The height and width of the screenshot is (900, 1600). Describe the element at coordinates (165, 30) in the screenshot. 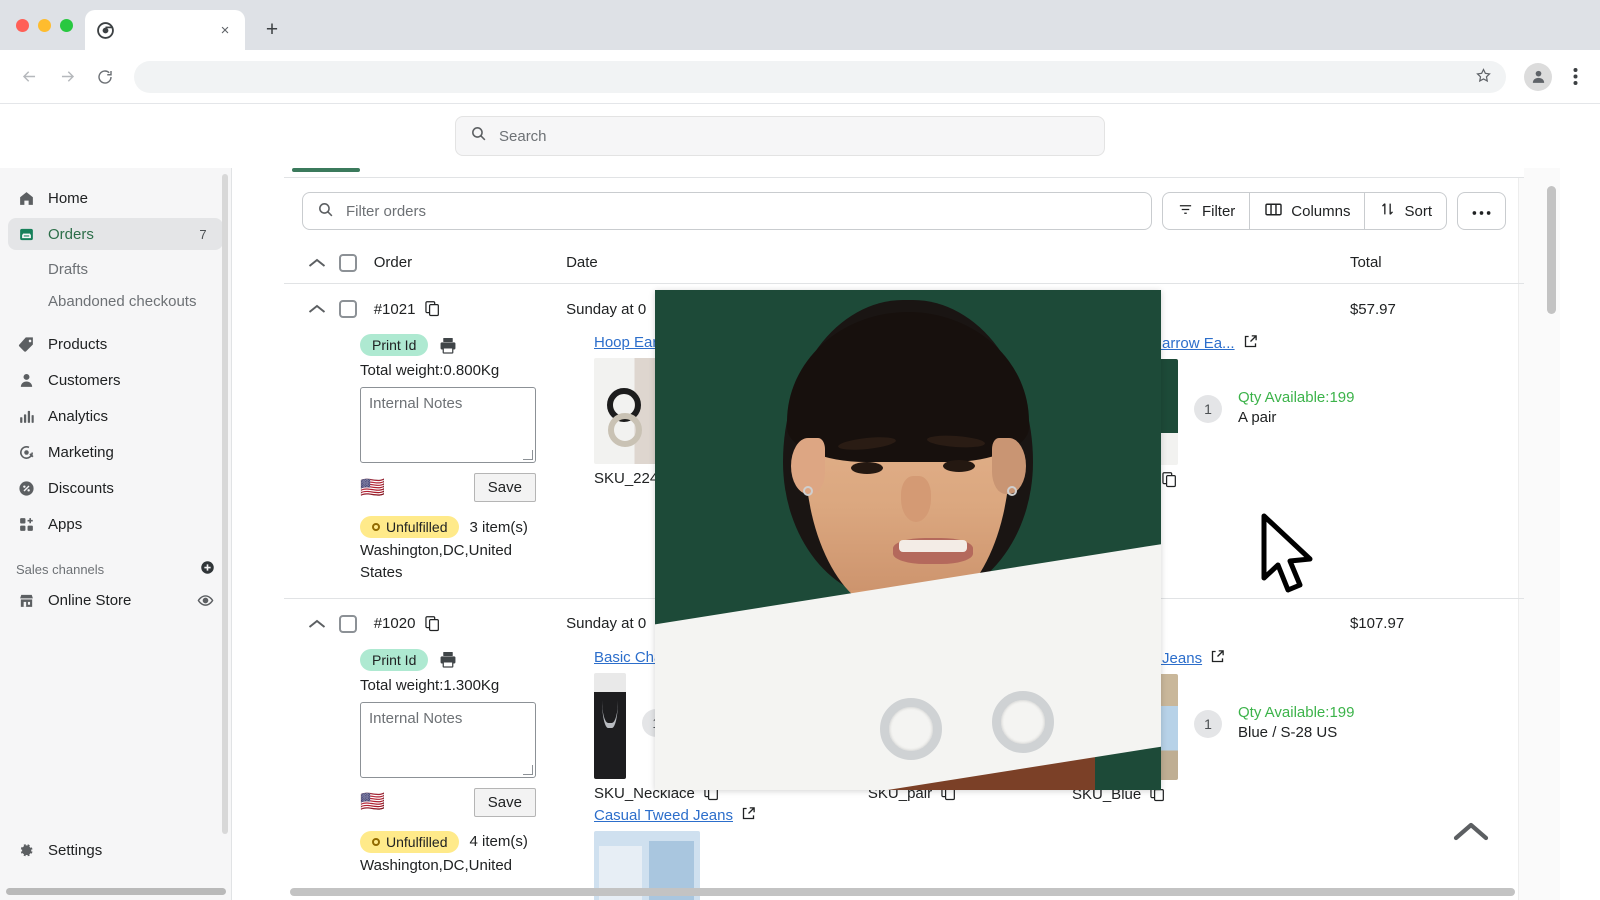

I see `browser-tab: ×` at that location.